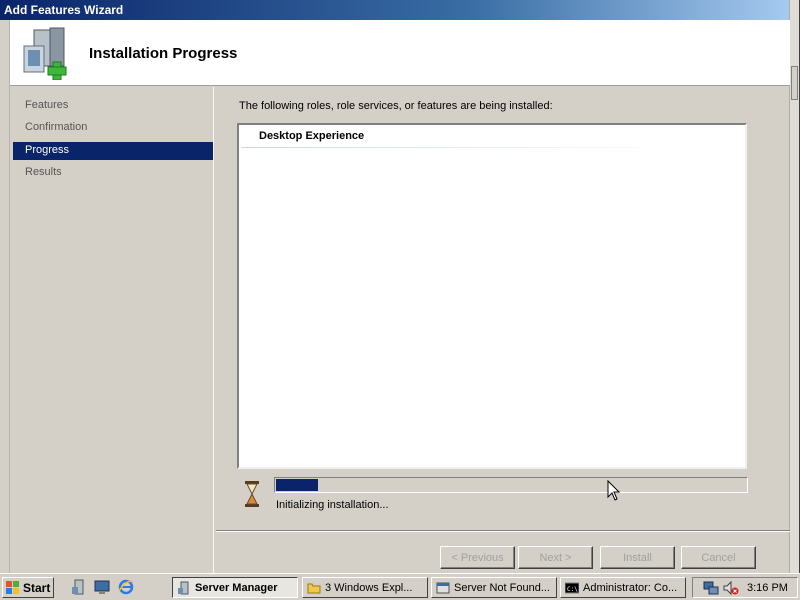  I want to click on wizard-header: Installation Progress, so click(400, 53).